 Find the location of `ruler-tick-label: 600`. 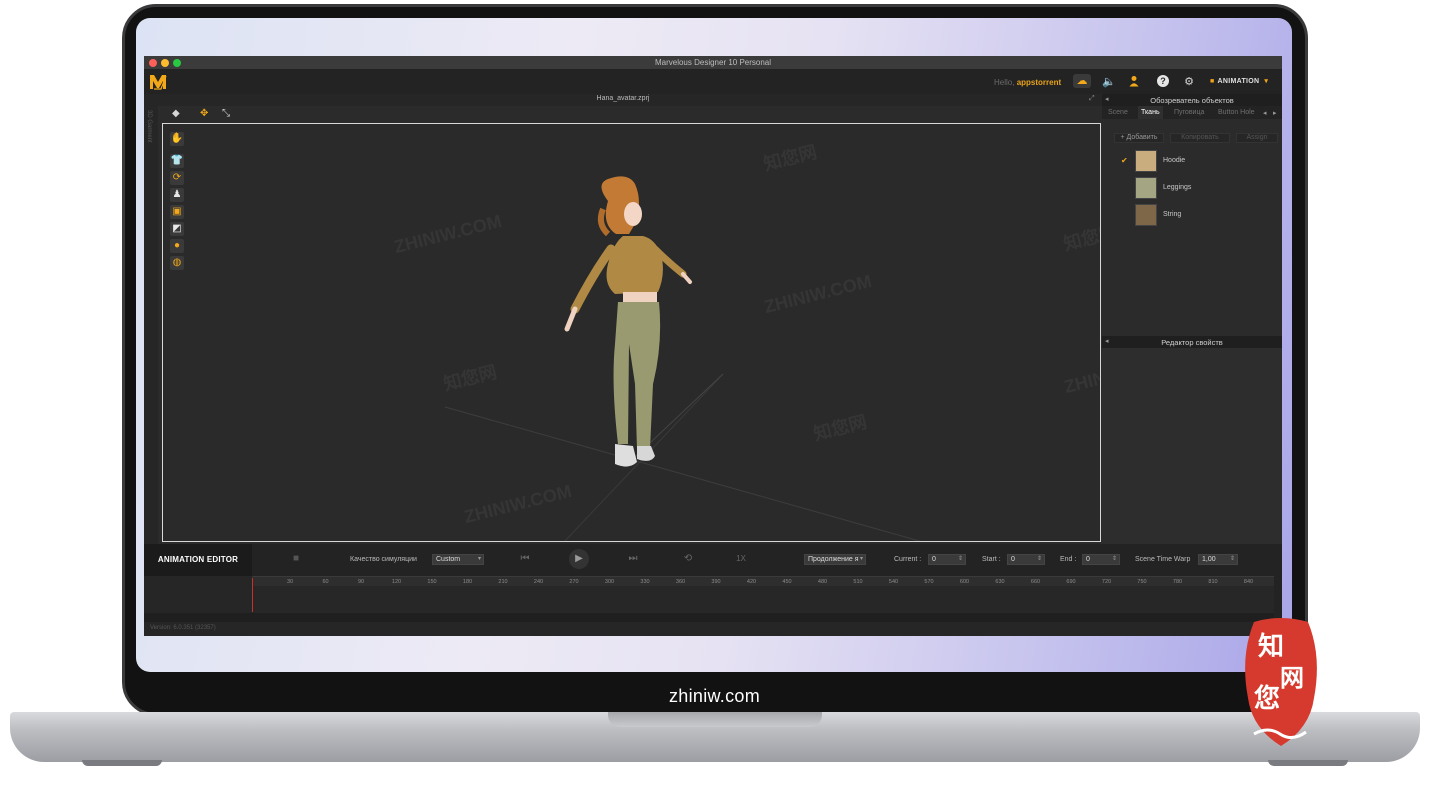

ruler-tick-label: 600 is located at coordinates (964, 582).